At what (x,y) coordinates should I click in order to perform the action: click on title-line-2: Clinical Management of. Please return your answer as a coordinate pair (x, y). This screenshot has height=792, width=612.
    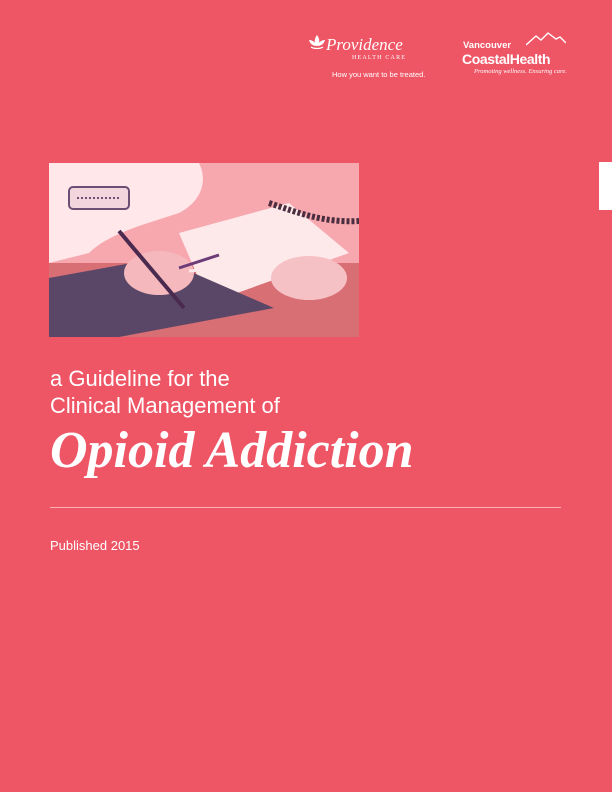
    Looking at the image, I should click on (165, 405).